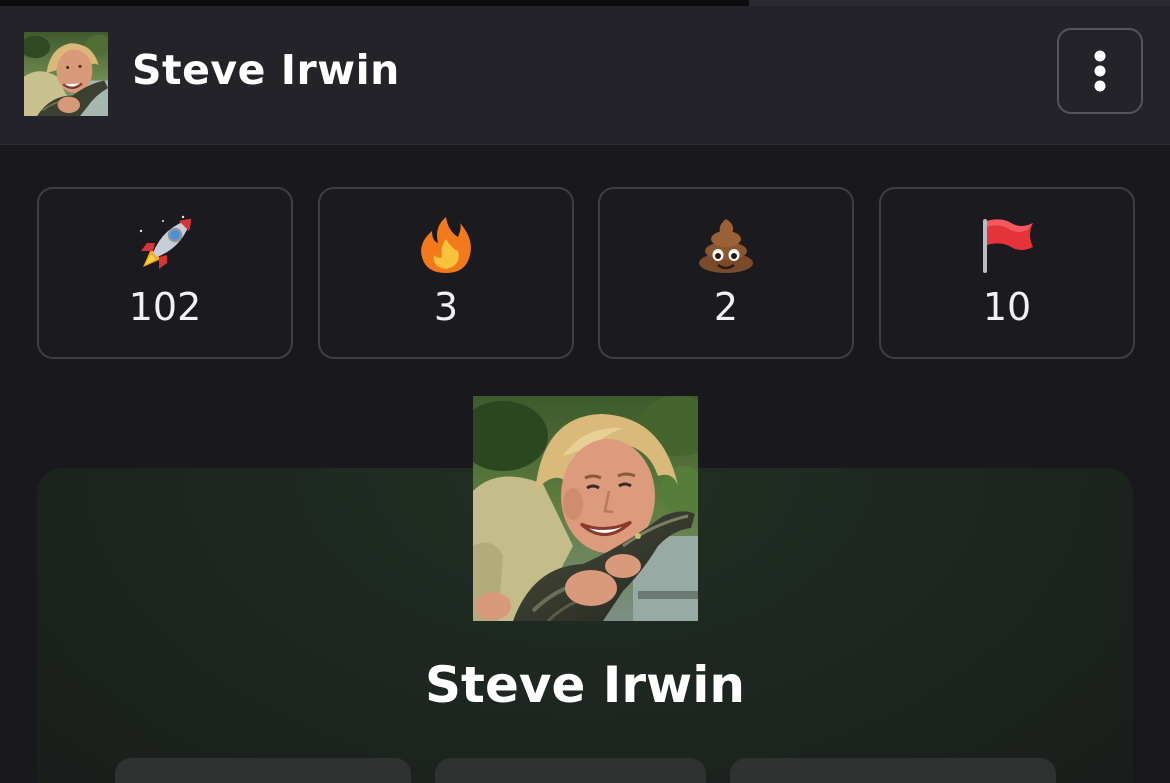 The height and width of the screenshot is (783, 1170). Describe the element at coordinates (726, 307) in the screenshot. I see `stat-value-poop: 2` at that location.